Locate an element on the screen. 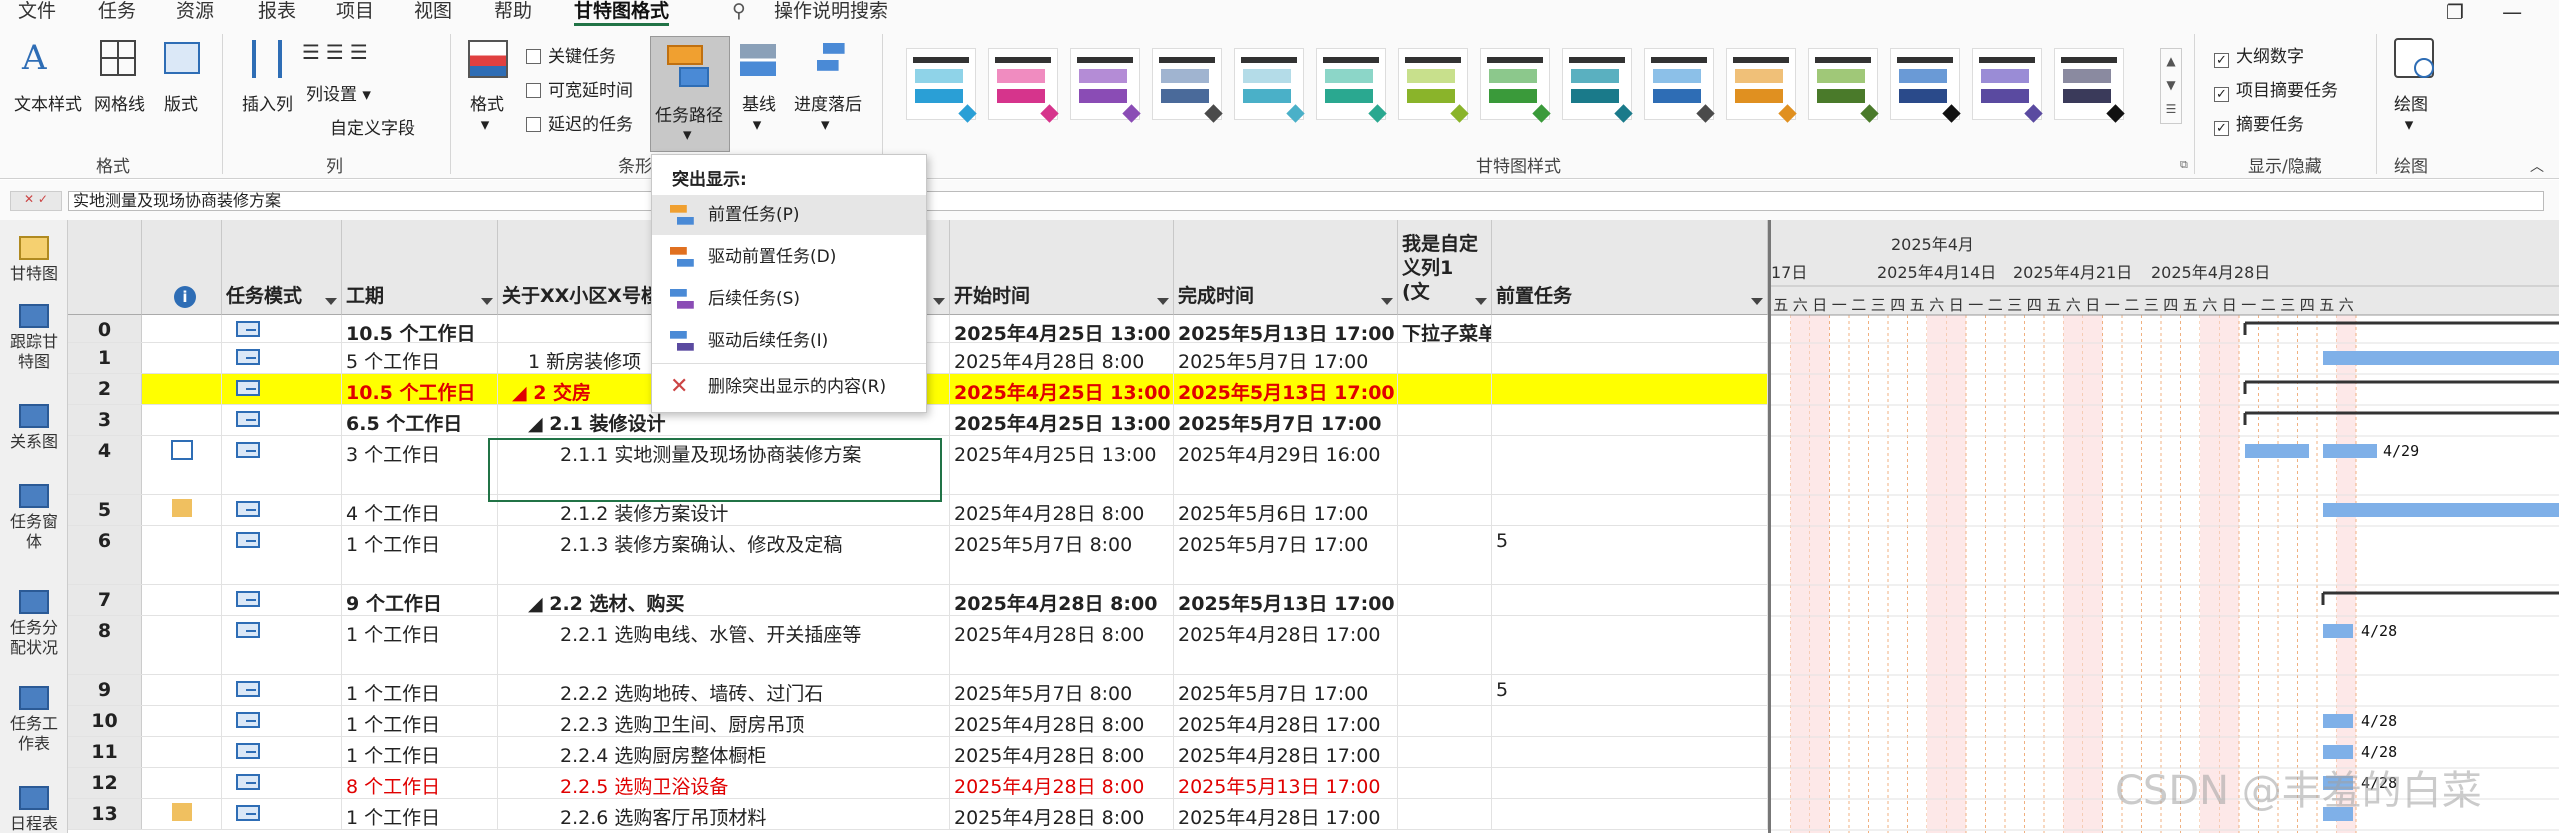  menu-file: 文件 is located at coordinates (37, 13).